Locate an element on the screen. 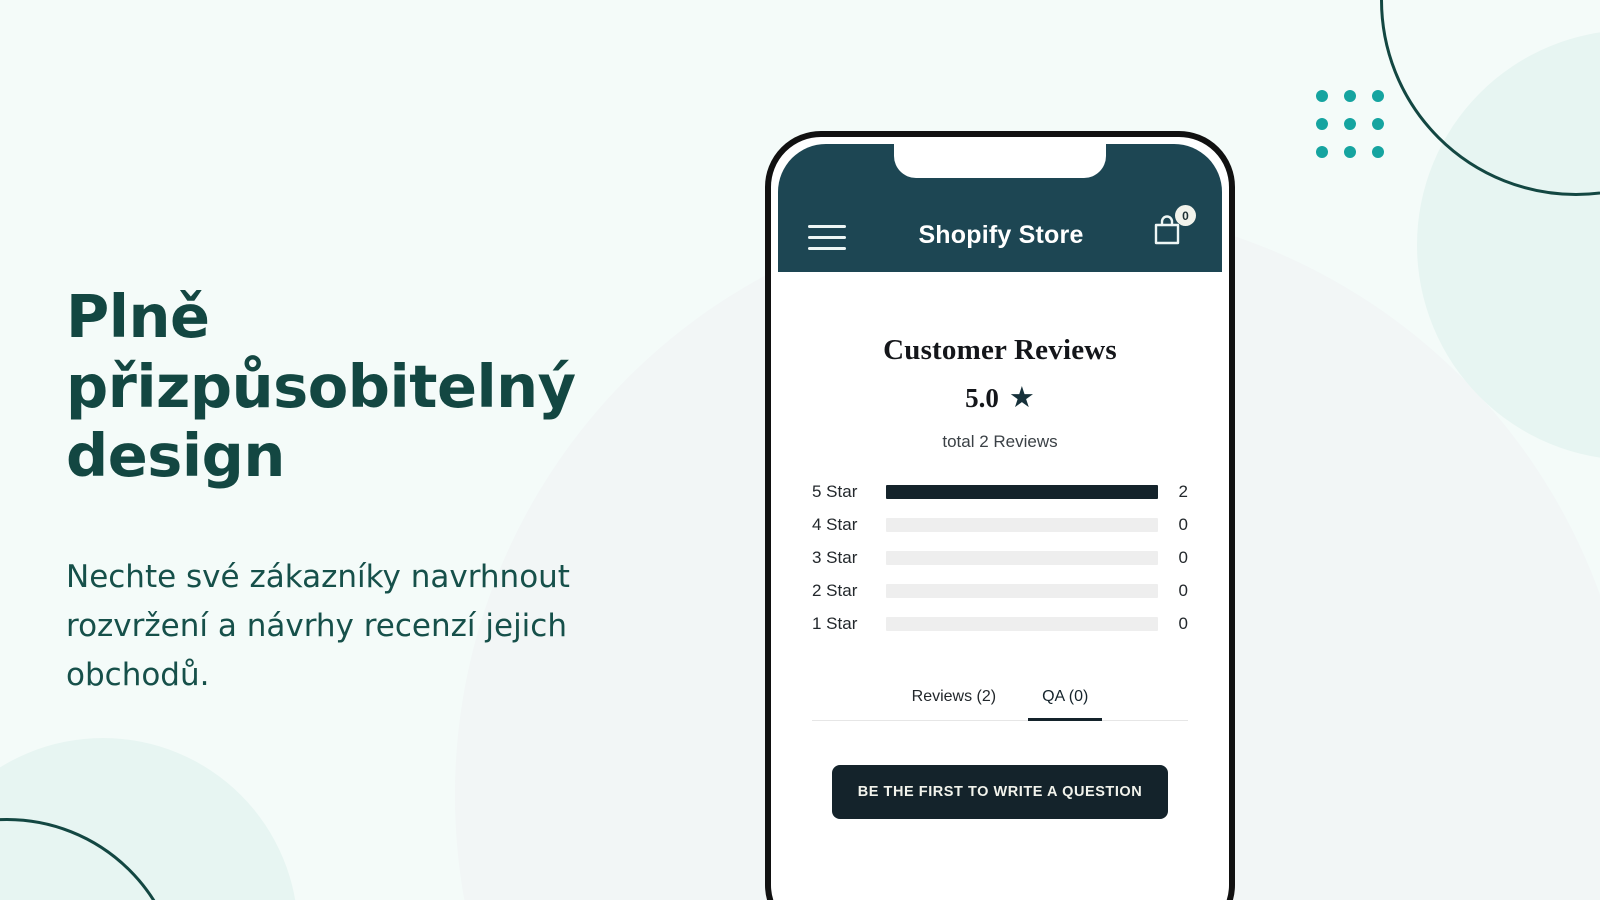  cta-wrapper: BE THE FIRST TO WRITE A QUESTION is located at coordinates (1000, 792).